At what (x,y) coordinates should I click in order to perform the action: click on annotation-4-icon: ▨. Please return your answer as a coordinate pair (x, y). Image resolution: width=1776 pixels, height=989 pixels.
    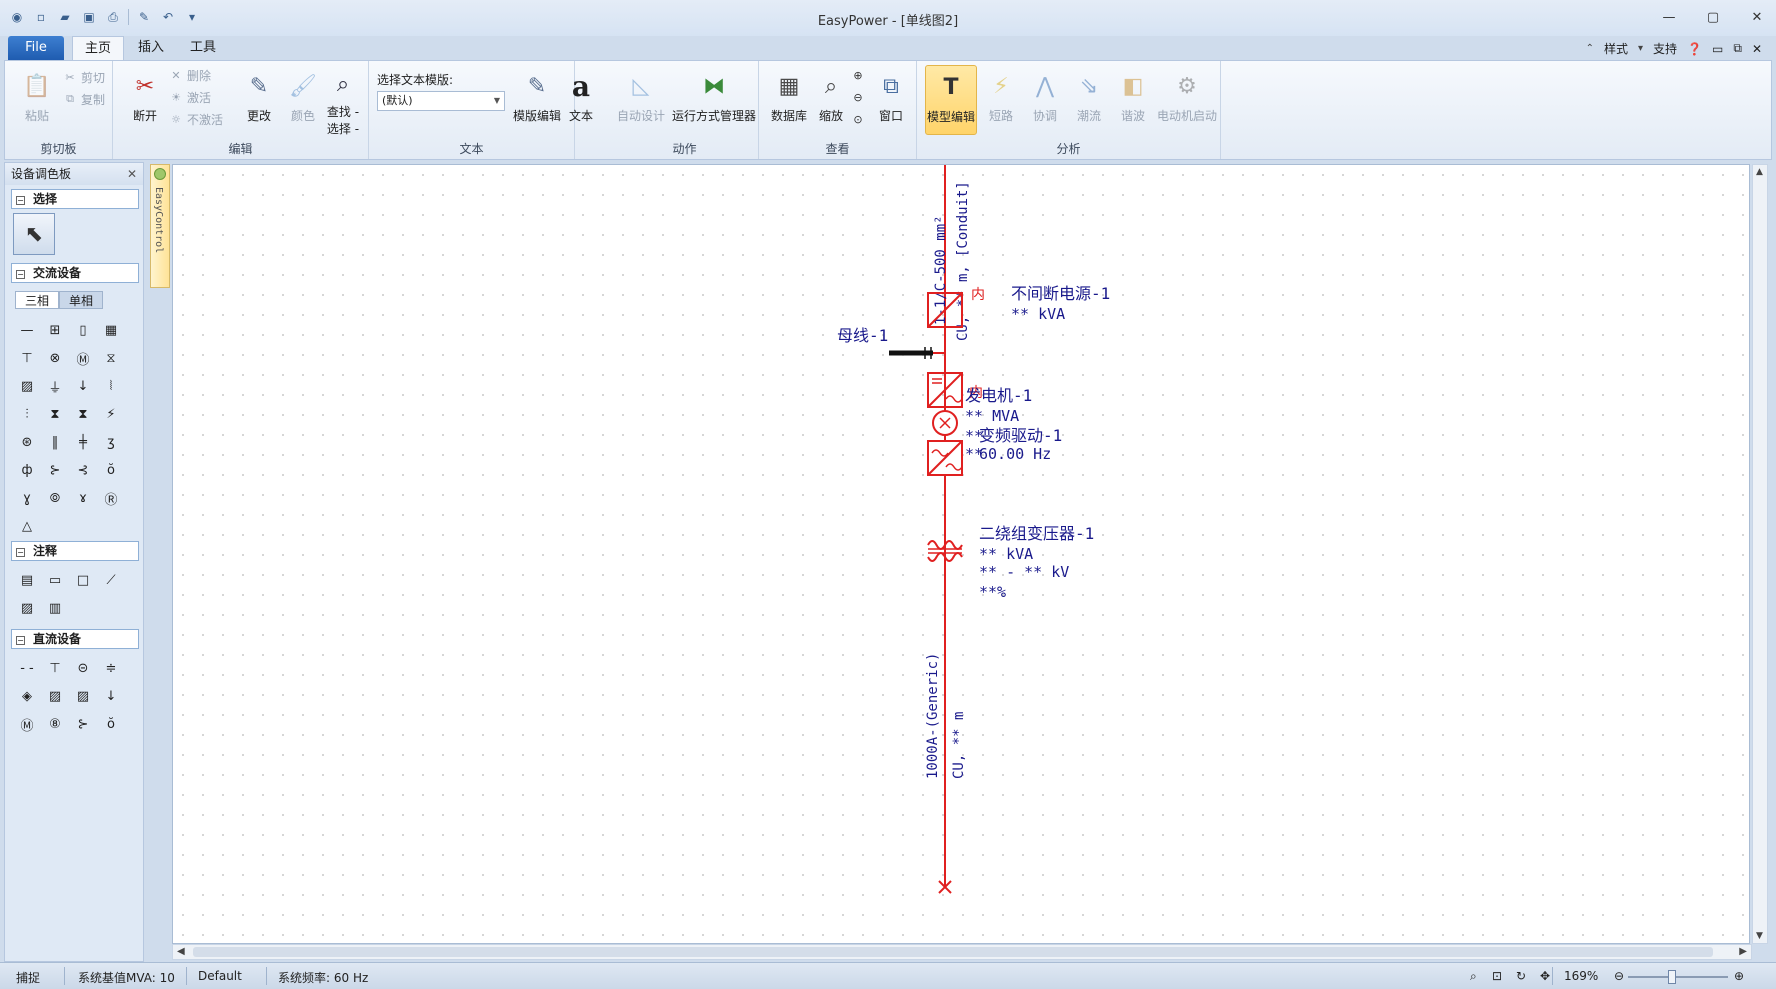
    Looking at the image, I should click on (27, 608).